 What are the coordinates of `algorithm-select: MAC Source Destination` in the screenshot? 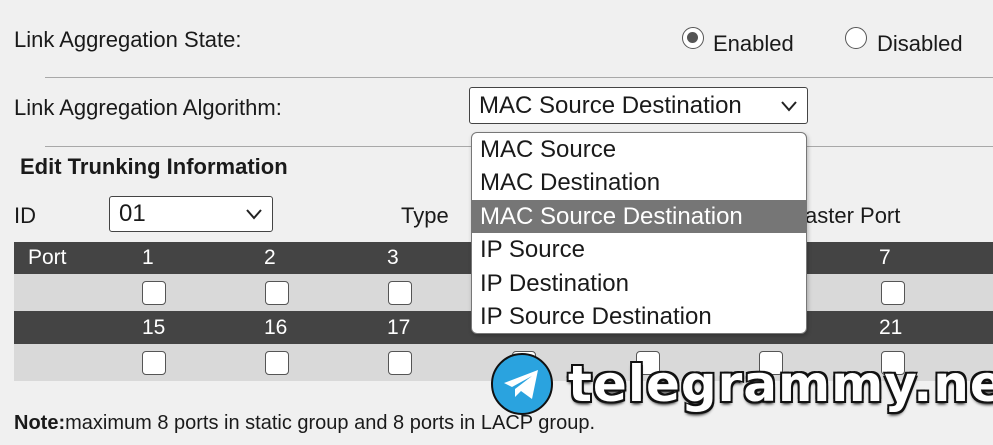 It's located at (638, 105).